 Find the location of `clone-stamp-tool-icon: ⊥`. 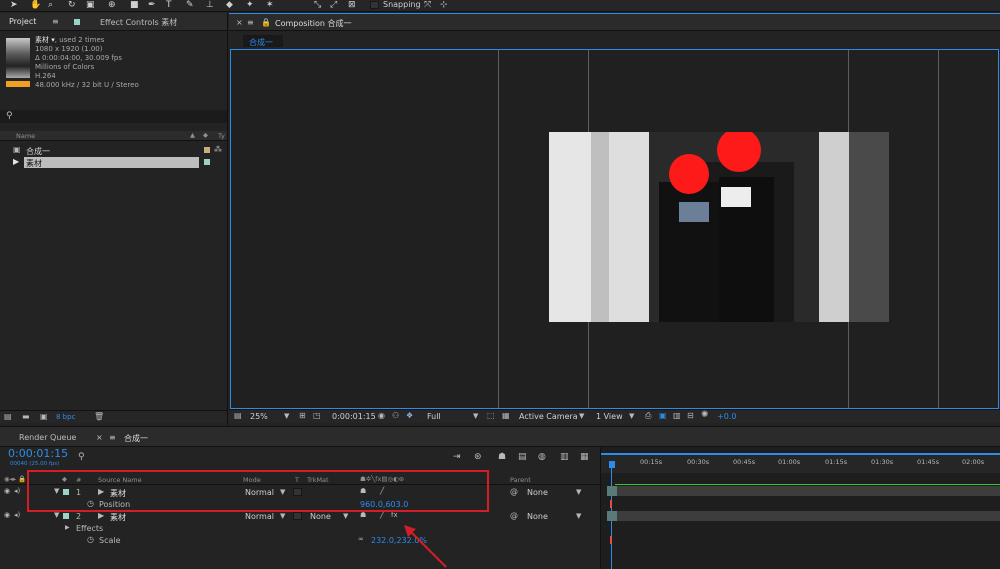

clone-stamp-tool-icon: ⊥ is located at coordinates (210, 5).